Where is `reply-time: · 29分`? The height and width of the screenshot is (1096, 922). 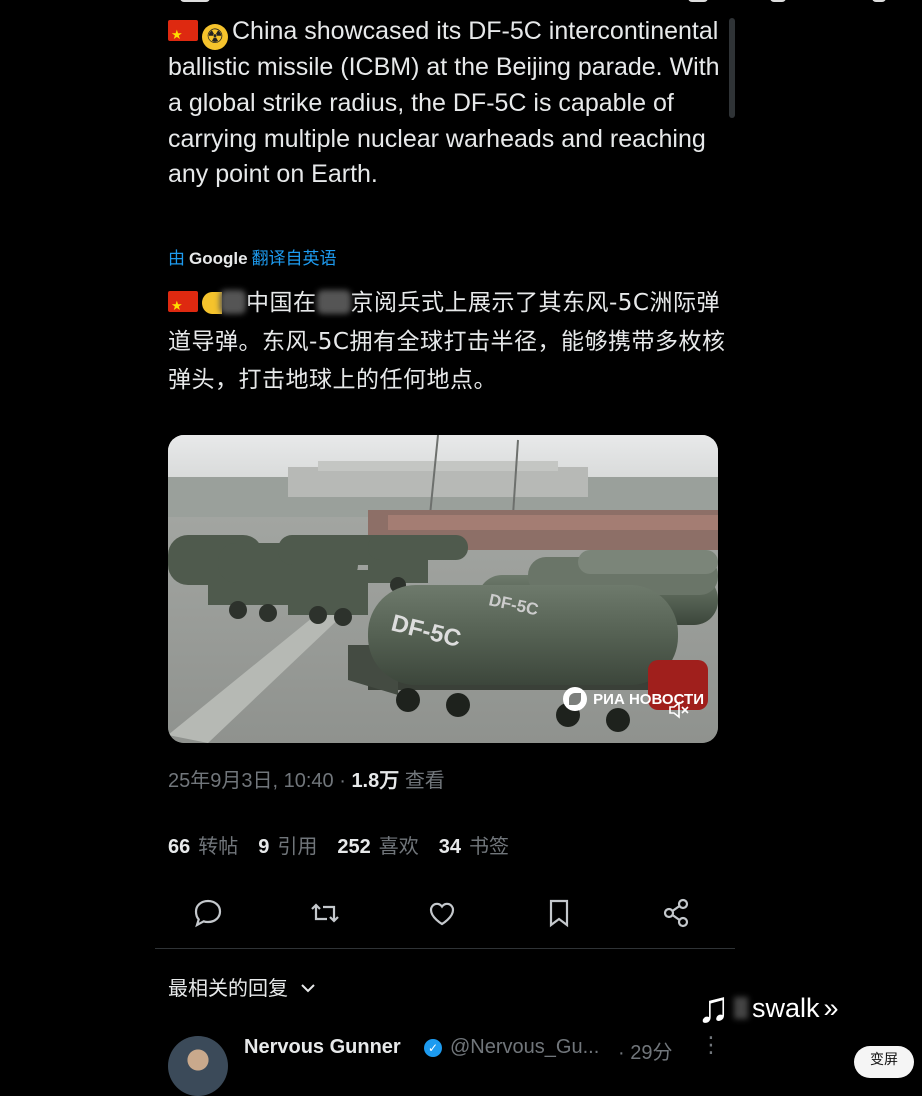
reply-time: · 29分 is located at coordinates (645, 1053).